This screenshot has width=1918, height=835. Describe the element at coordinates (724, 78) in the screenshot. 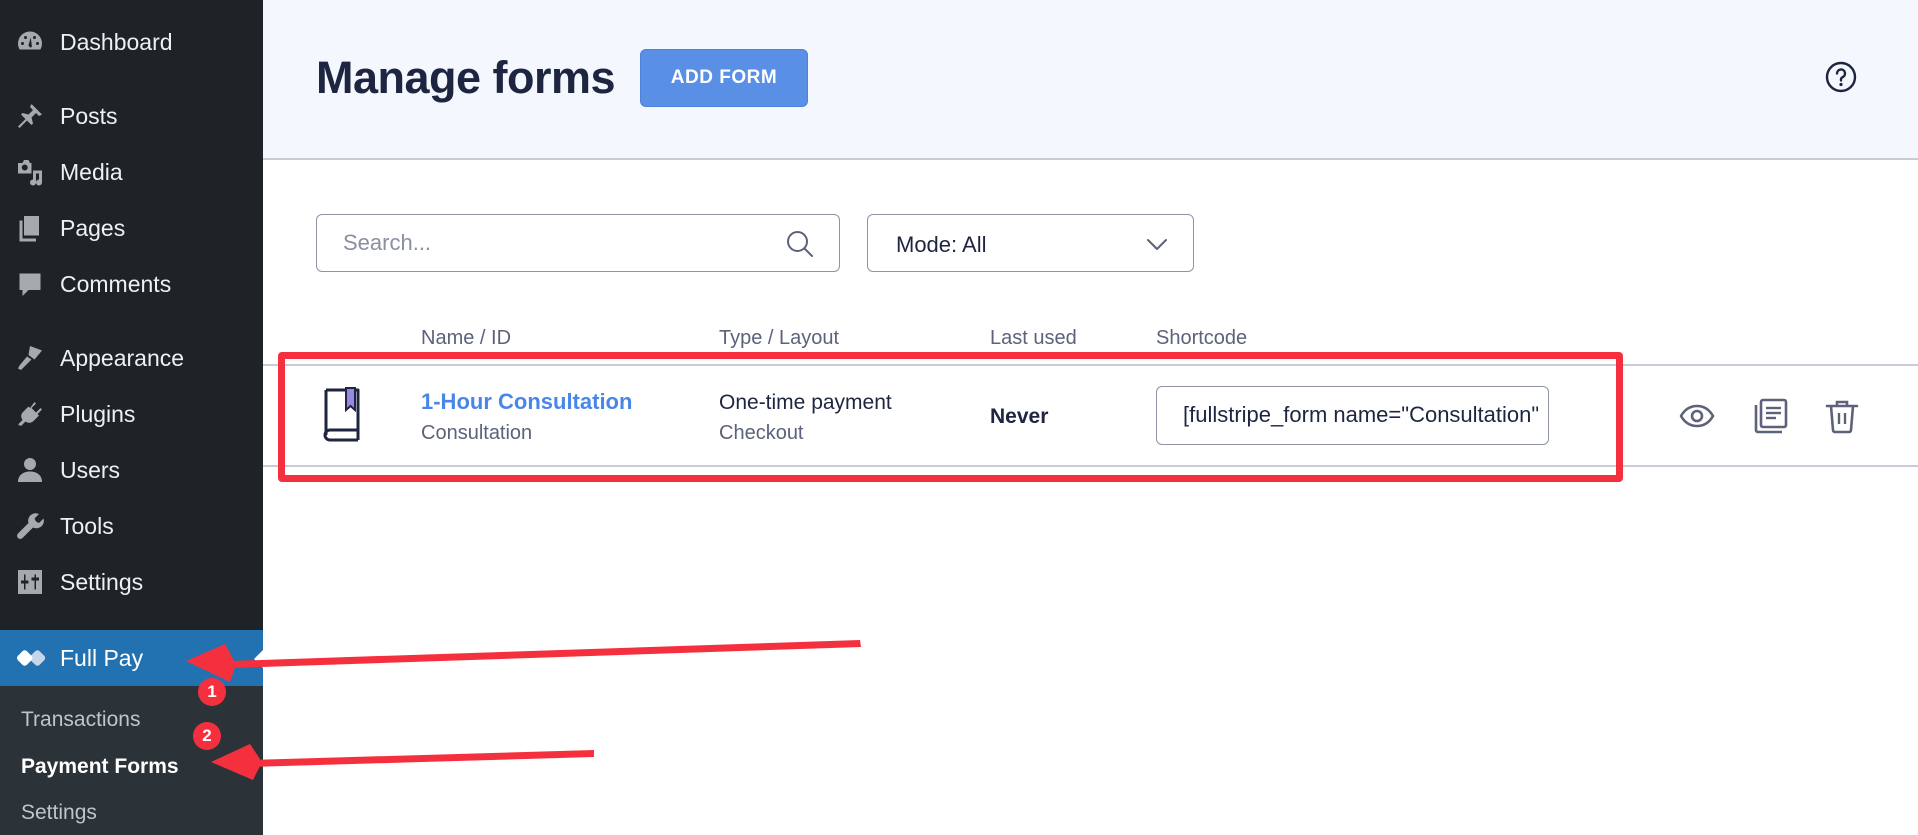

I see `add-form-button: ADD FORM` at that location.